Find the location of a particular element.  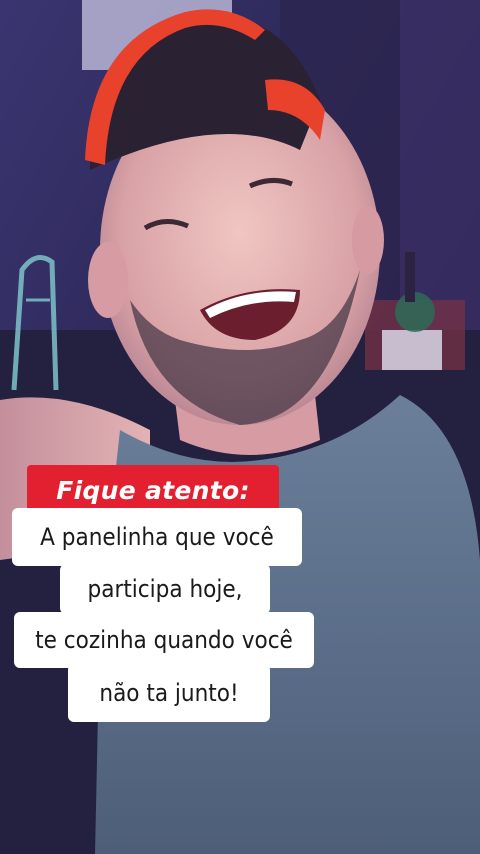

ear-left is located at coordinates (108, 280).